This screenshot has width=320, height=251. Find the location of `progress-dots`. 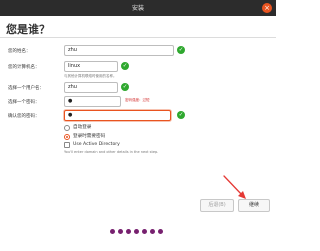

progress-dots is located at coordinates (138, 232).